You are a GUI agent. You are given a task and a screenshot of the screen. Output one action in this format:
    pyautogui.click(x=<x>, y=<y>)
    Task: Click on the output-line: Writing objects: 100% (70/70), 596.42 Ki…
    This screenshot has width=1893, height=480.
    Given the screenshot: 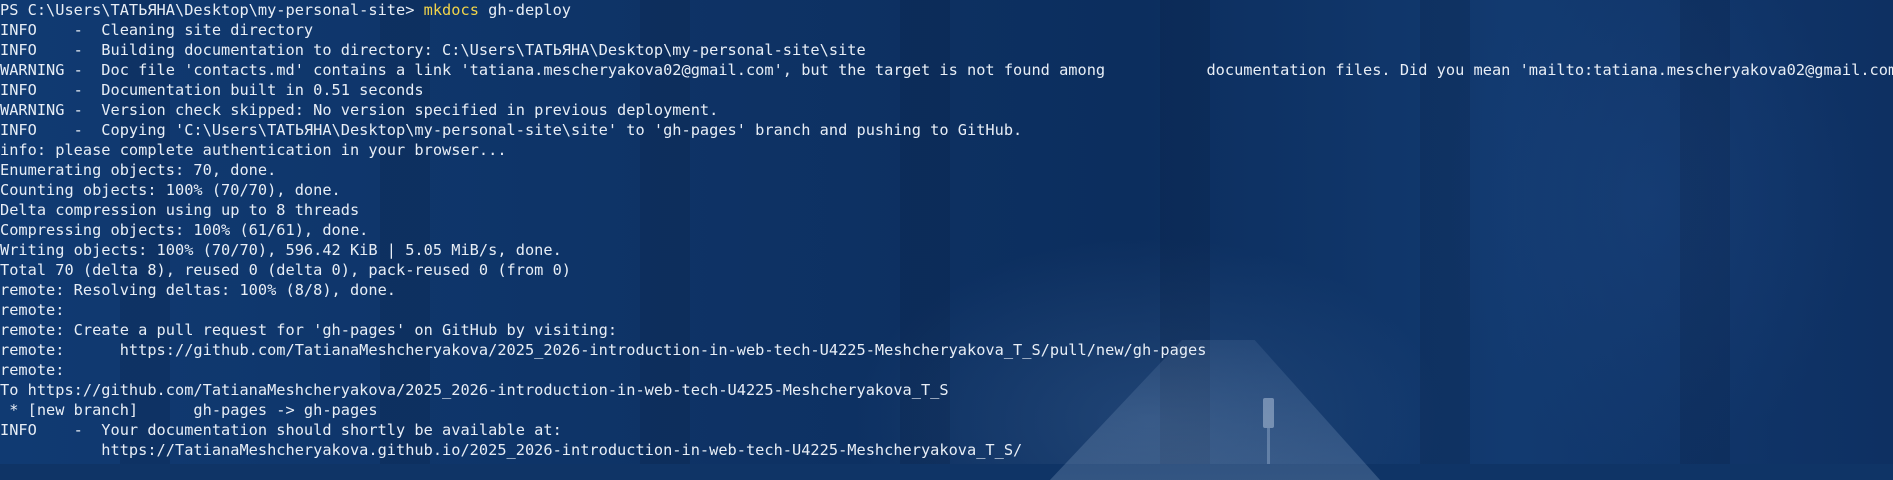 What is the action you would take?
    pyautogui.click(x=281, y=250)
    